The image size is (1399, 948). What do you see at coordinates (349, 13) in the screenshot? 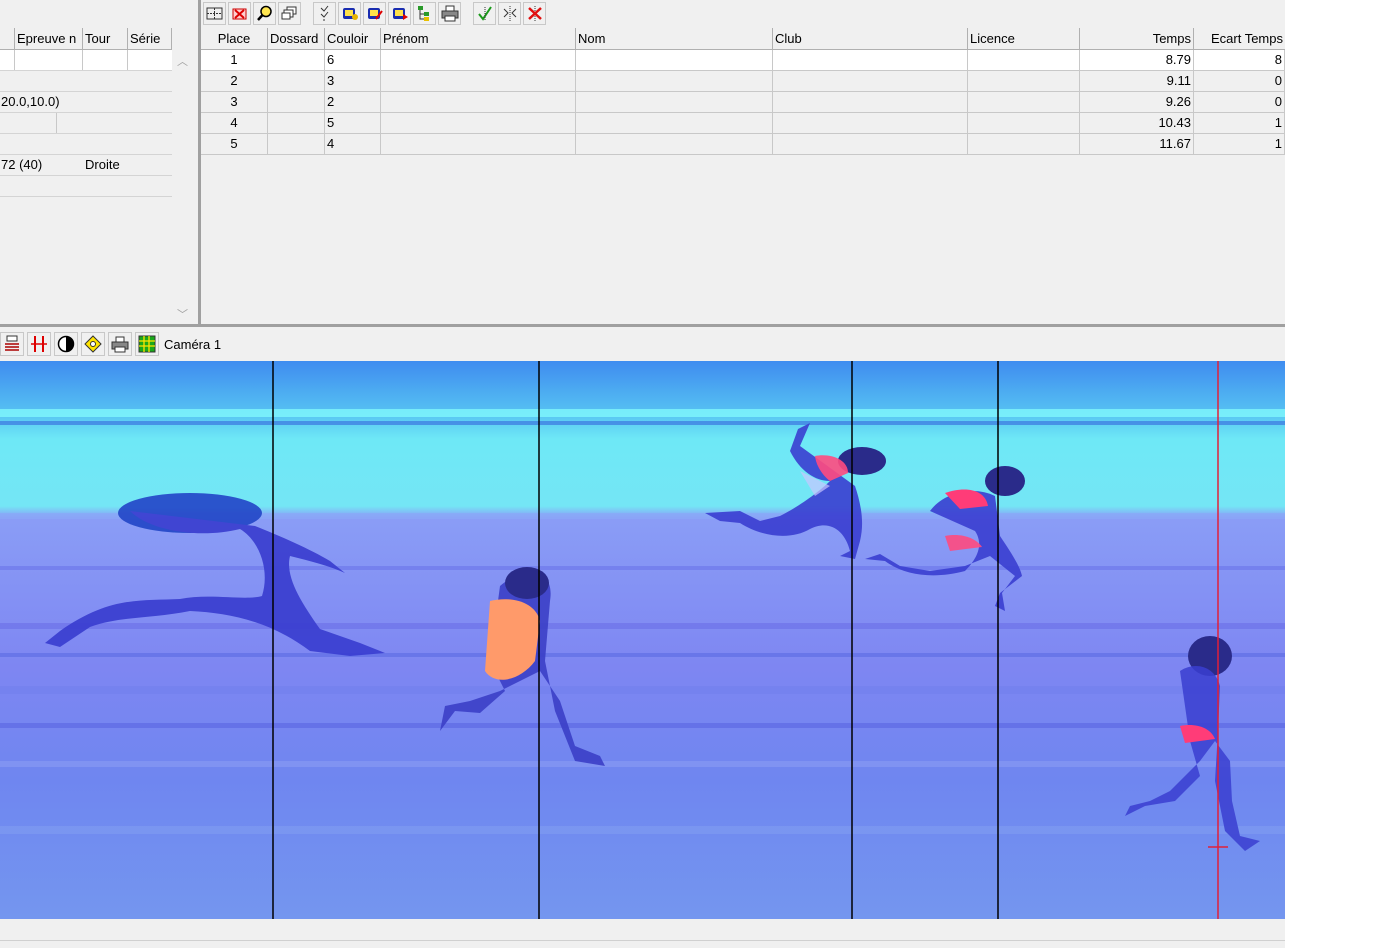
I see `record-icon` at bounding box center [349, 13].